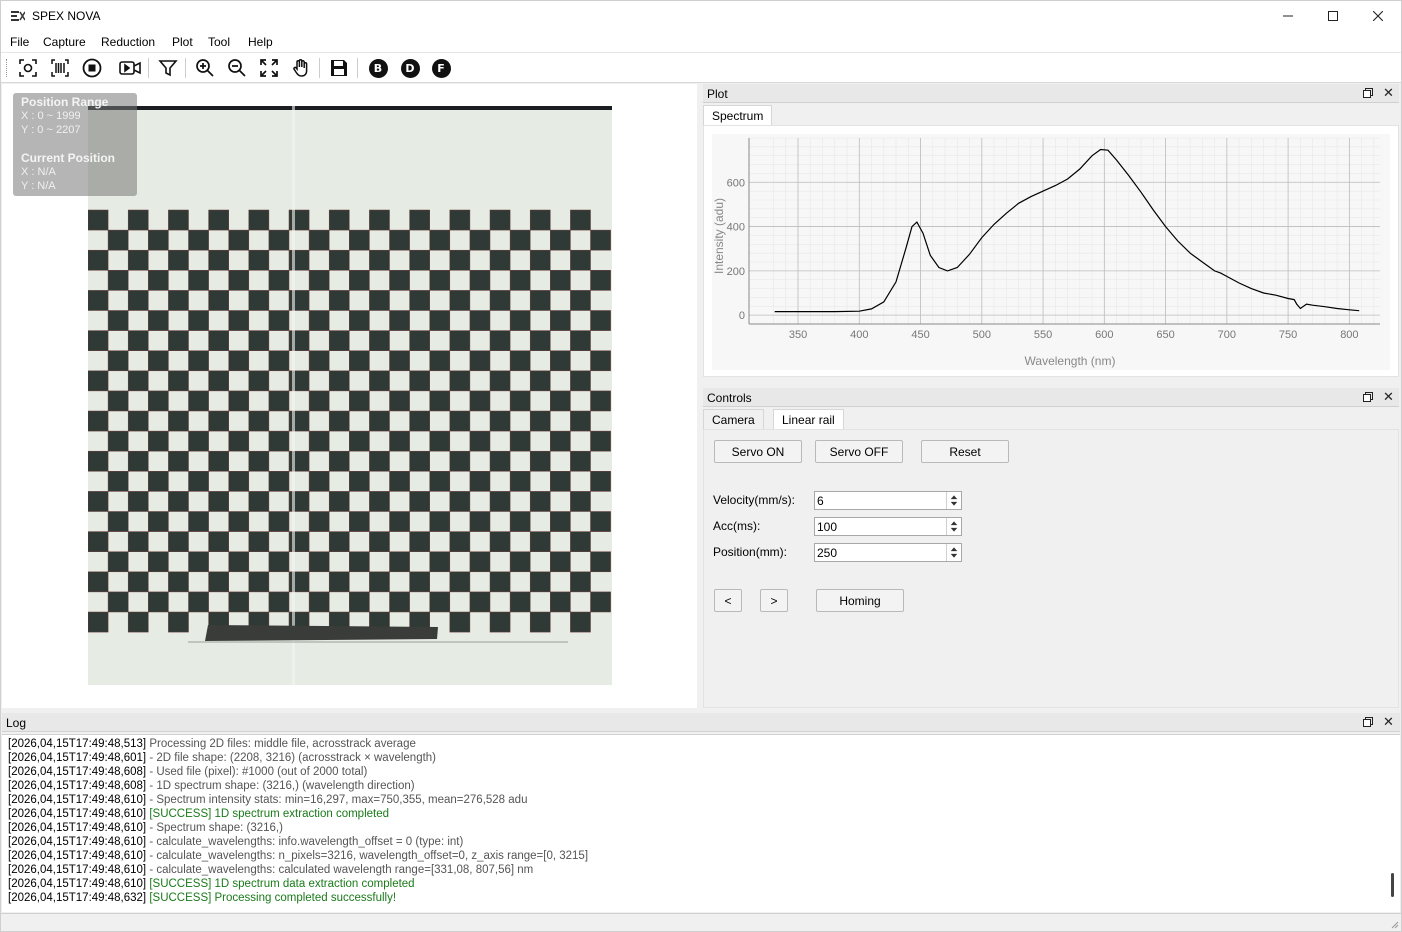 Image resolution: width=1402 pixels, height=932 pixels. I want to click on menu-plot: Plot, so click(182, 42).